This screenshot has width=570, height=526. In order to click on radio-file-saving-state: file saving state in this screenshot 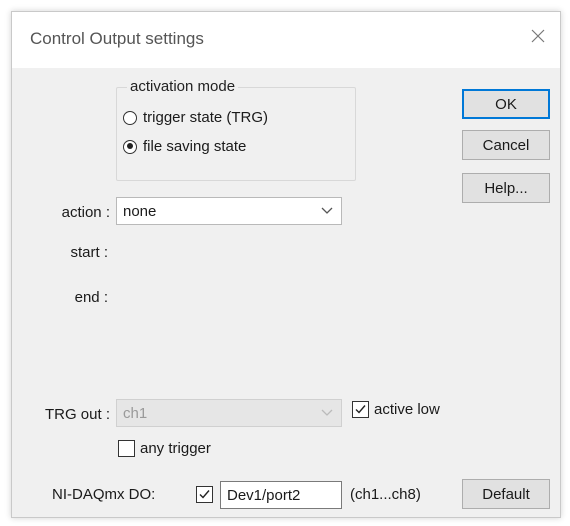, I will do `click(184, 146)`.